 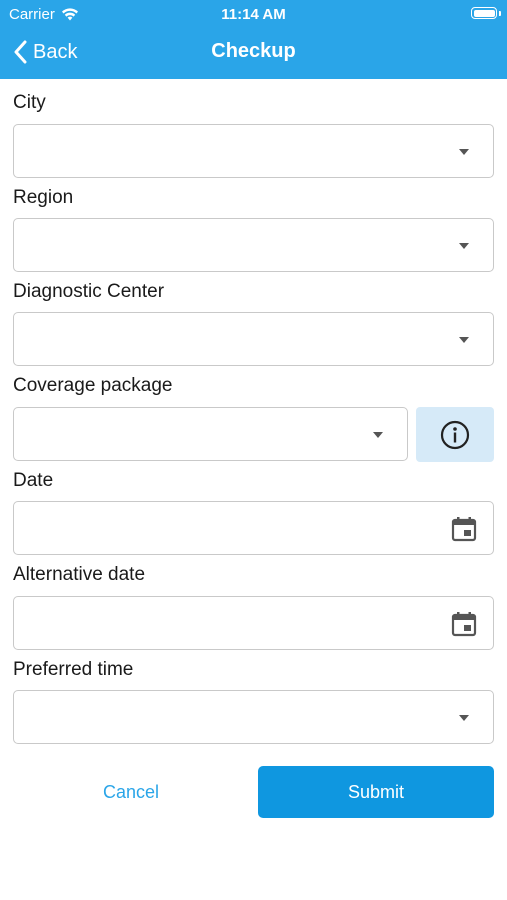 I want to click on info-circle-icon, so click(x=455, y=435).